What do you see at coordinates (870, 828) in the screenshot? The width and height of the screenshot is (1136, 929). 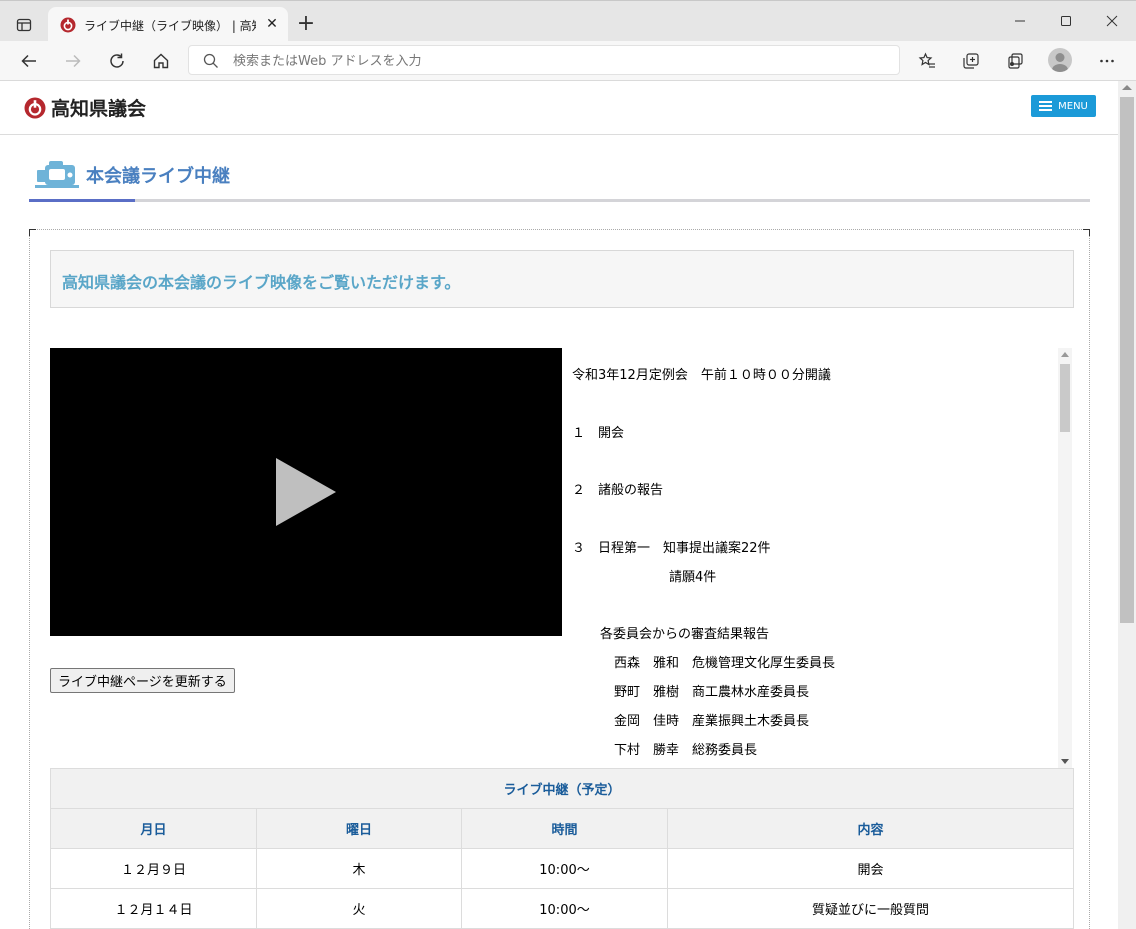 I see `column-header: 内容` at bounding box center [870, 828].